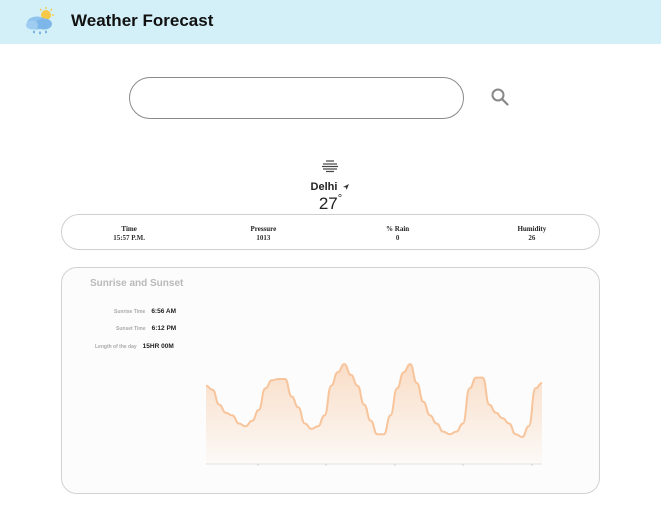 The width and height of the screenshot is (661, 523). I want to click on app-header: Weather Forecast, so click(330, 22).